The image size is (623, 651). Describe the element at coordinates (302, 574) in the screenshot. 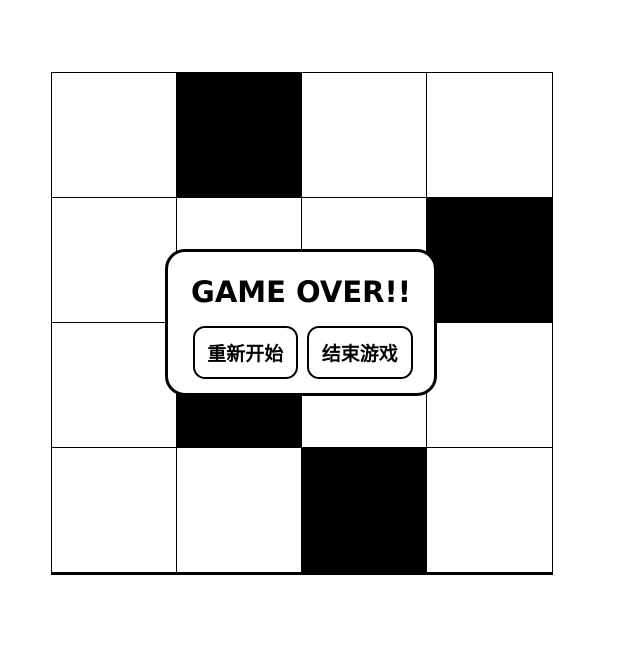

I see `board-bottom-border` at that location.